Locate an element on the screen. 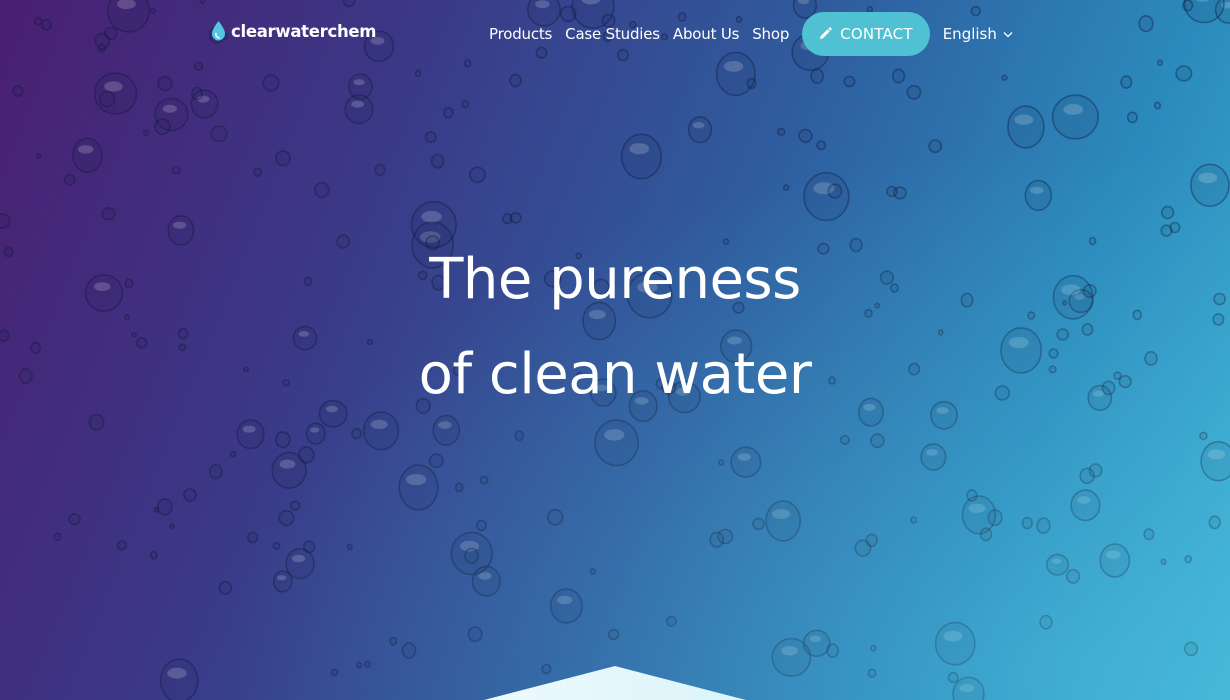 This screenshot has height=700, width=1230. site-logo: clearwaterchem is located at coordinates (293, 31).